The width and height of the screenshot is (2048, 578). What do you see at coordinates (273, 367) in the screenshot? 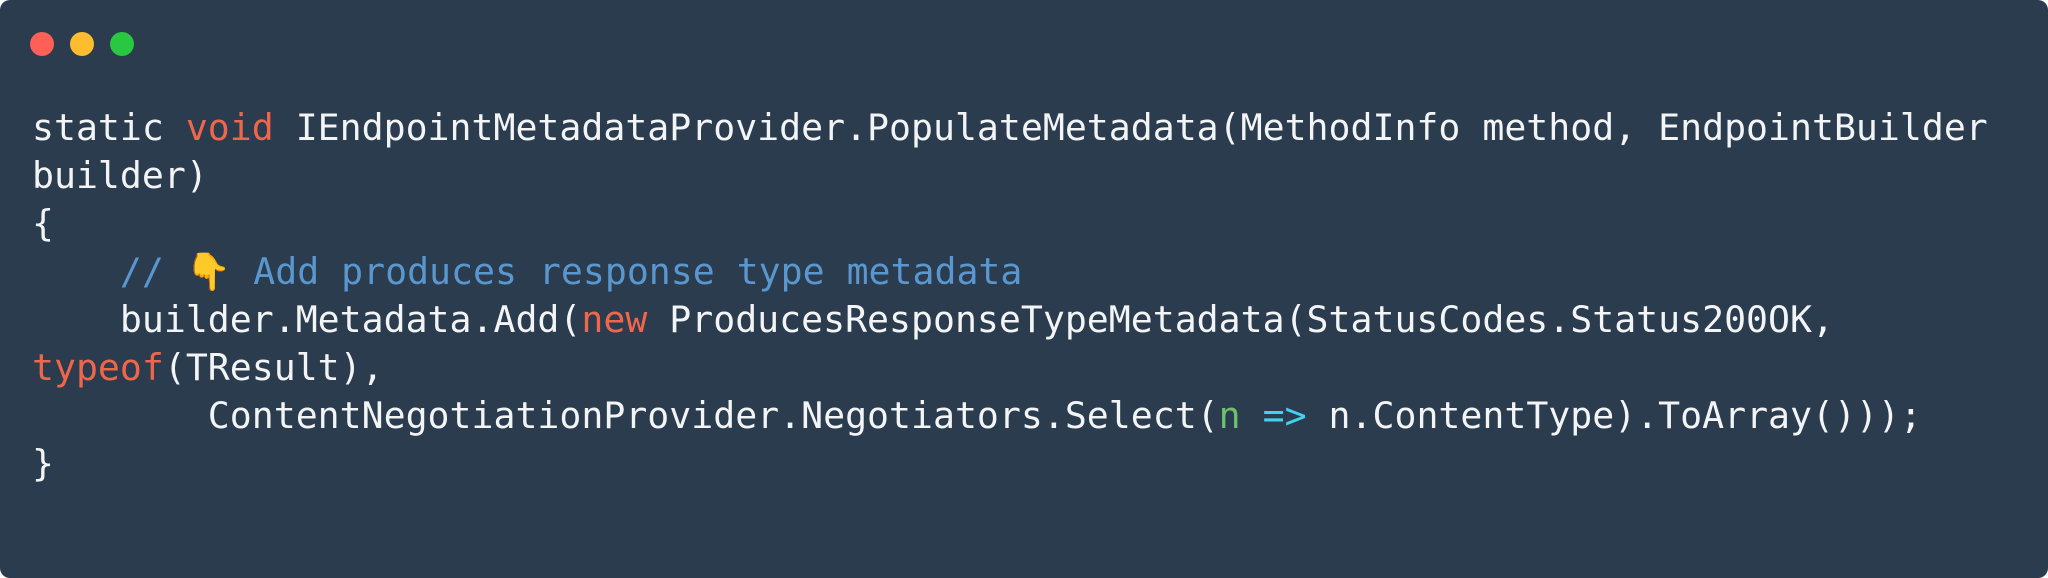
I see `code-token-plain: (TResult),` at bounding box center [273, 367].